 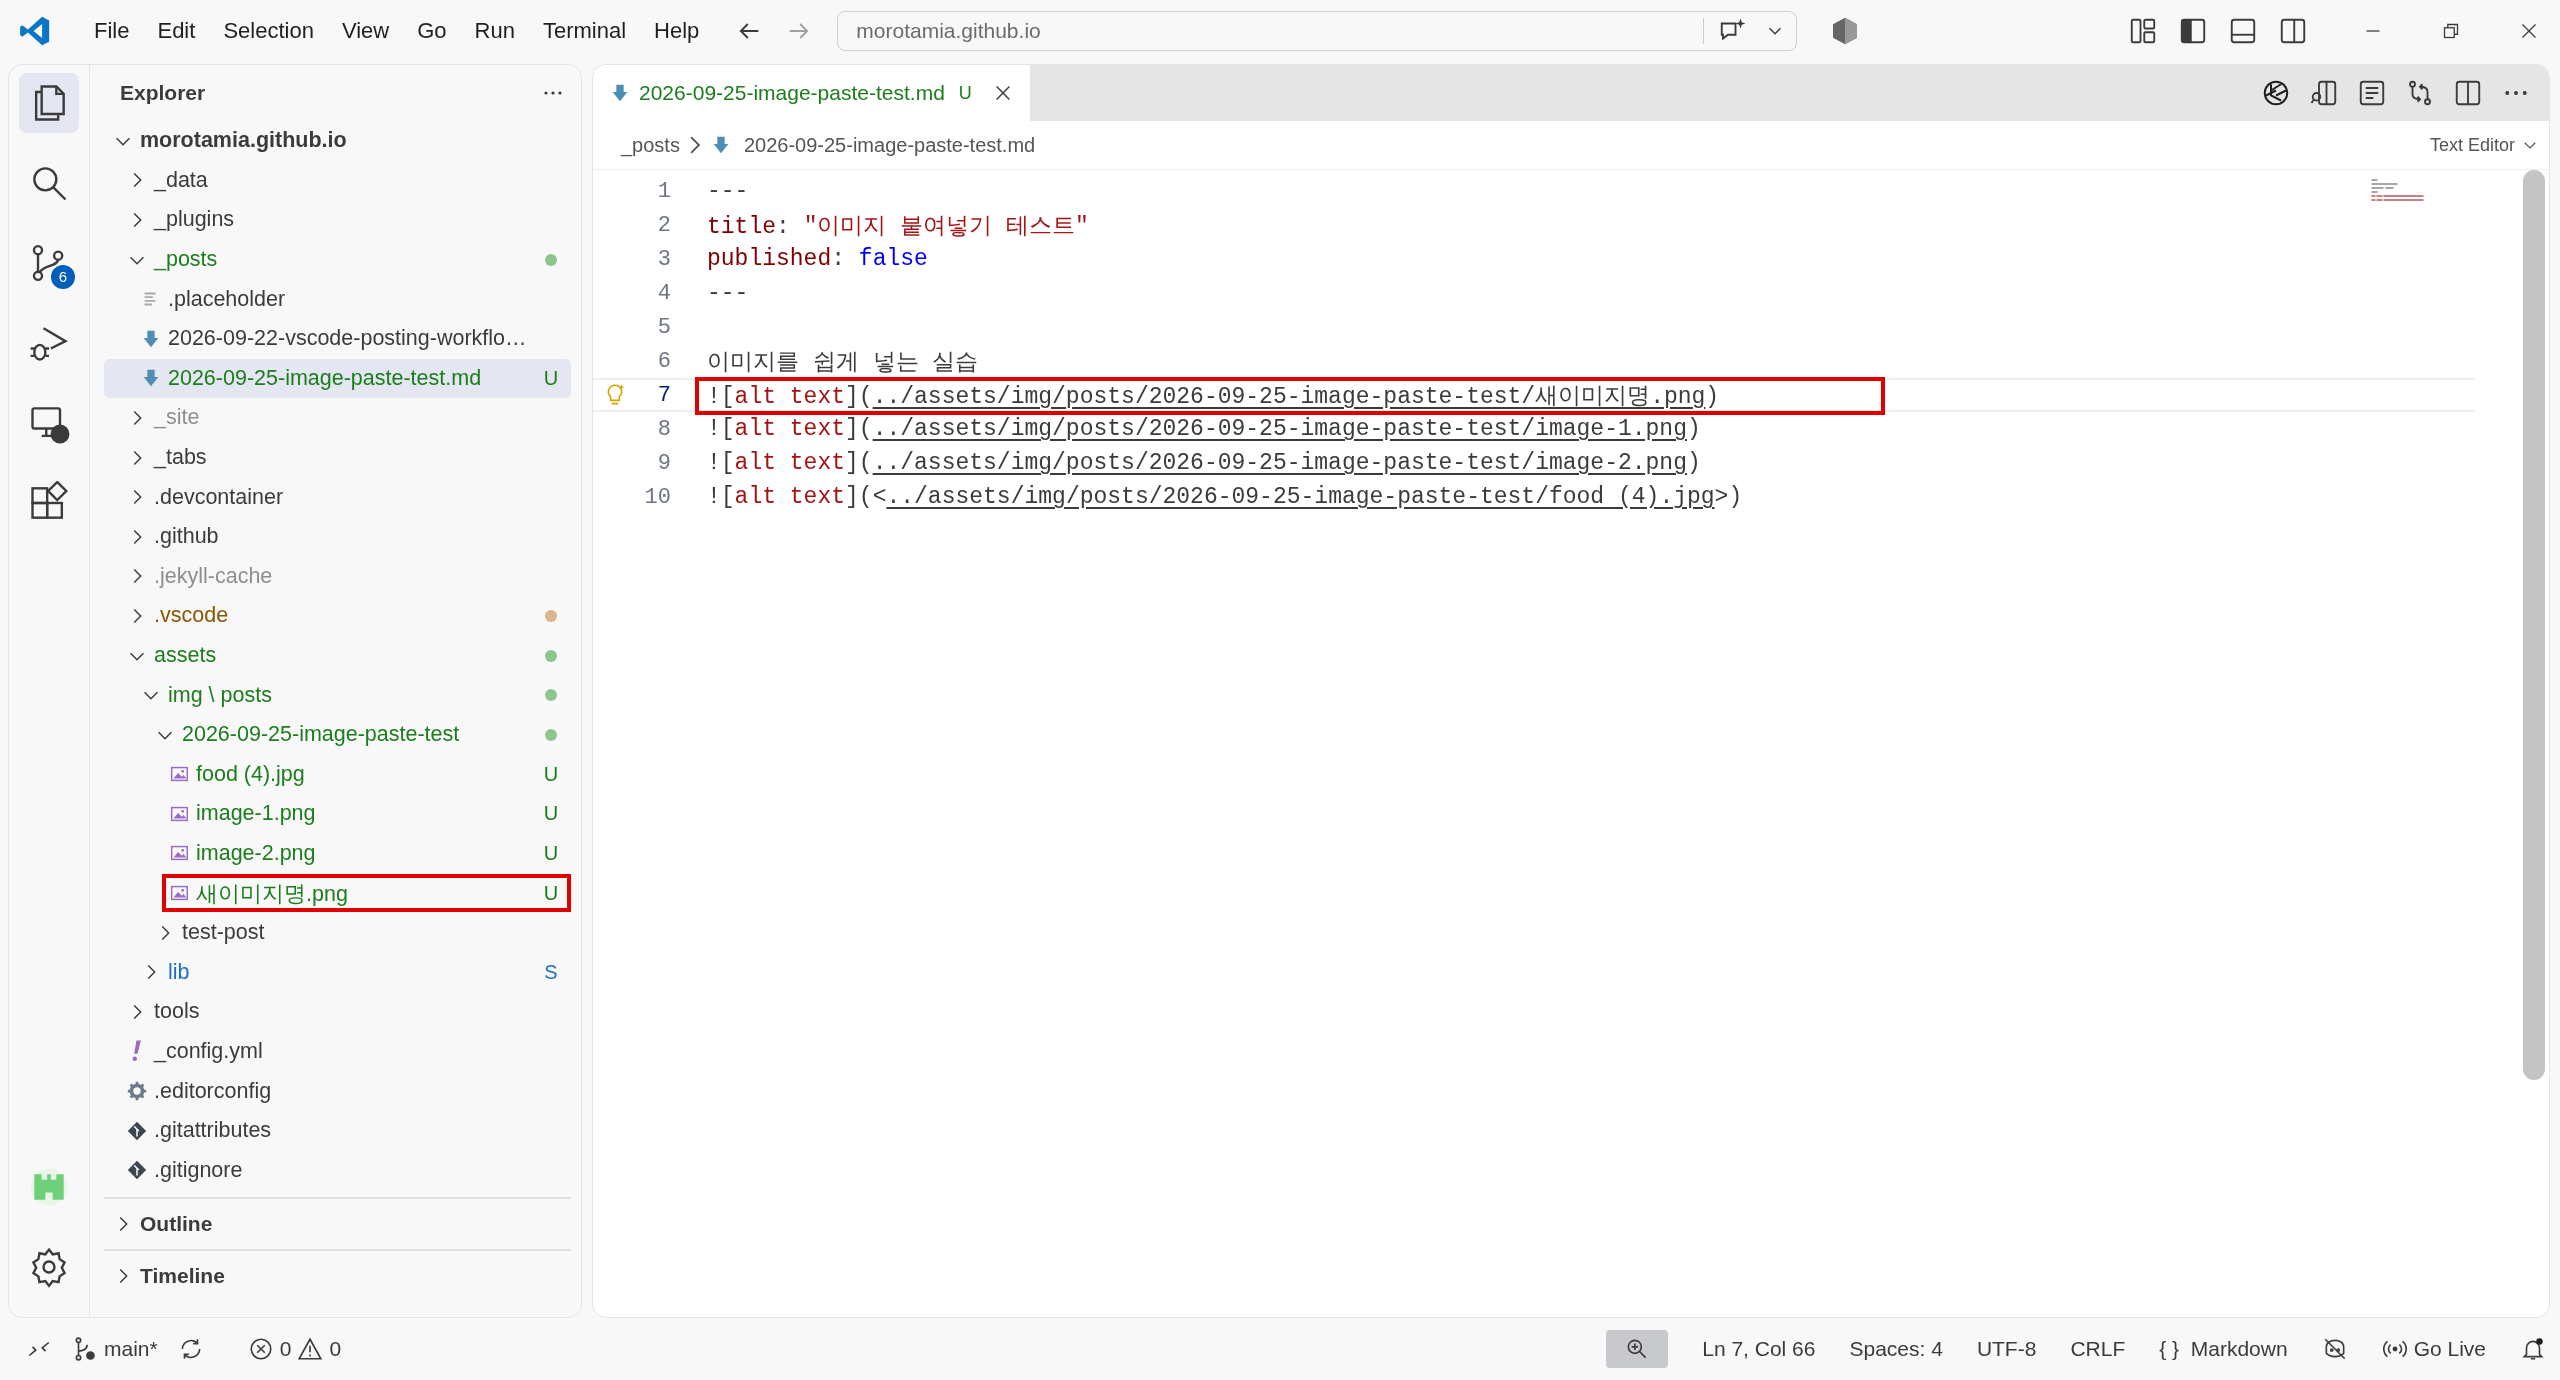 What do you see at coordinates (677, 31) in the screenshot?
I see `menu-item: Help` at bounding box center [677, 31].